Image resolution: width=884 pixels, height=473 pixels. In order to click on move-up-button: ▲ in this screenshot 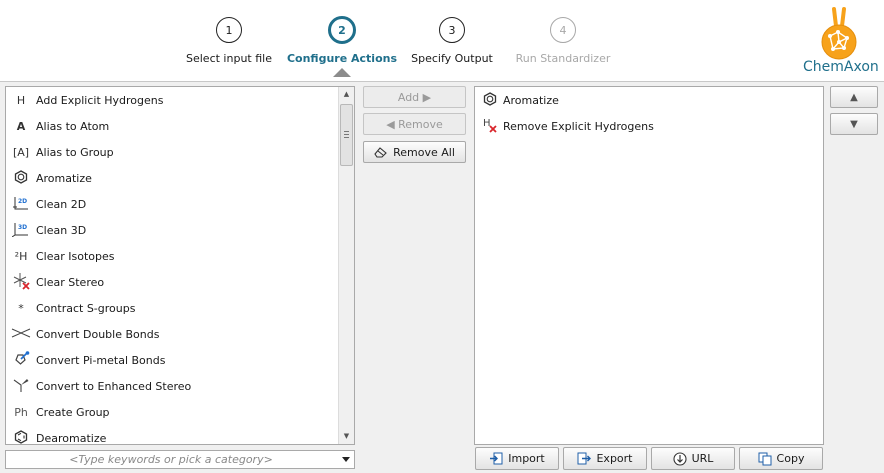, I will do `click(854, 97)`.